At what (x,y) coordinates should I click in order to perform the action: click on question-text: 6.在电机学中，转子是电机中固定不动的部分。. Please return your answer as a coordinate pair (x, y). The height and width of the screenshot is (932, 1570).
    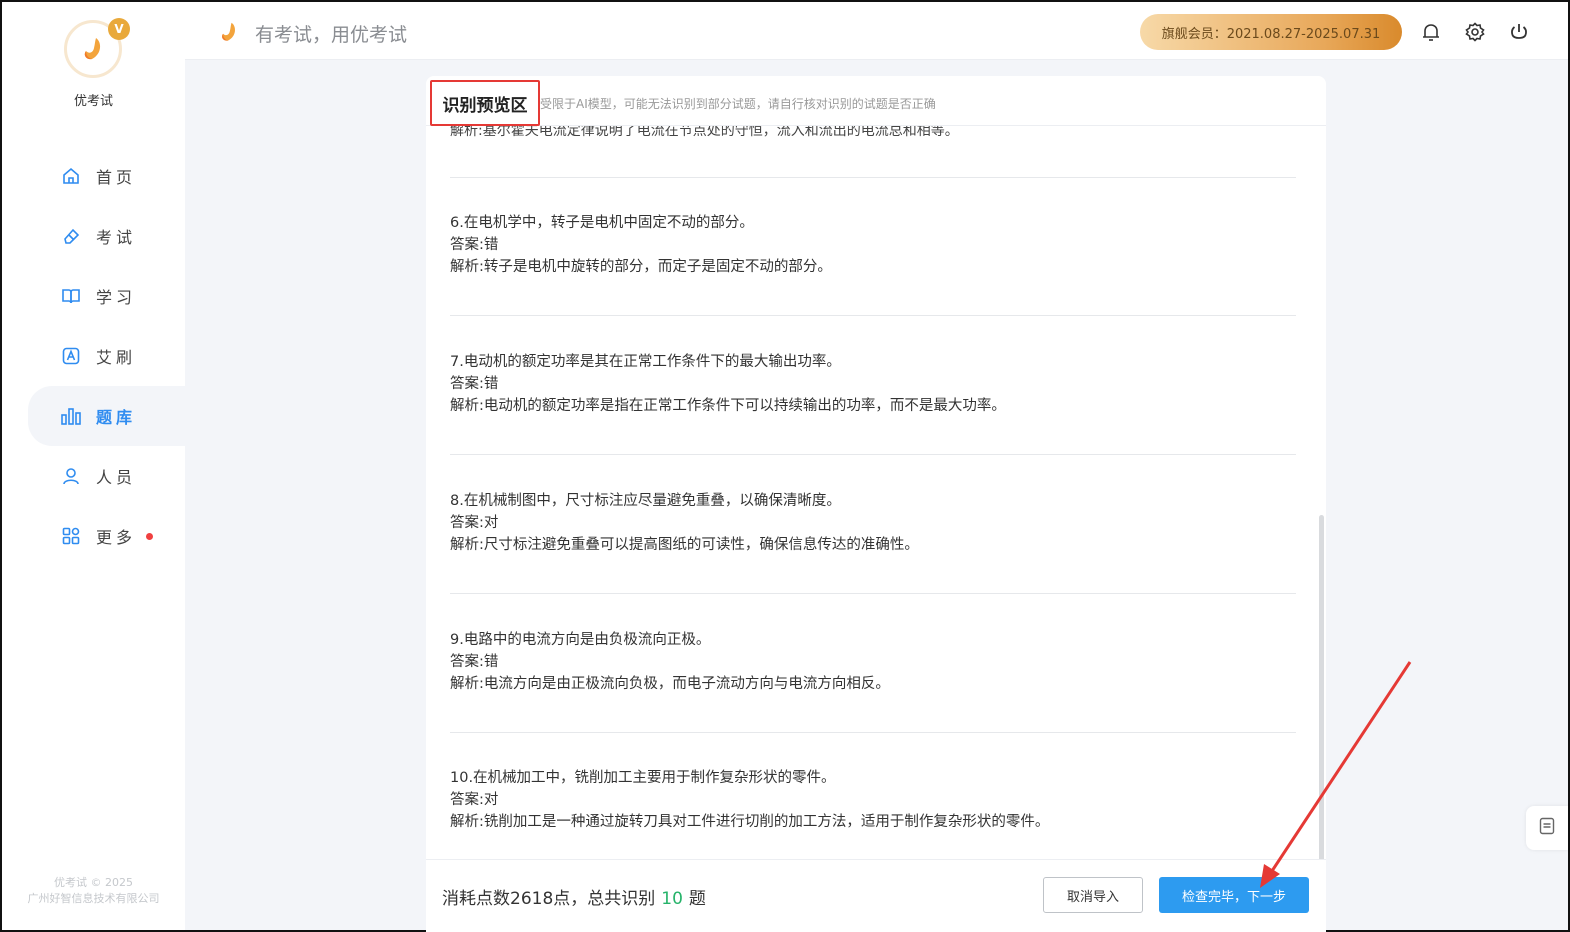
    Looking at the image, I should click on (602, 223).